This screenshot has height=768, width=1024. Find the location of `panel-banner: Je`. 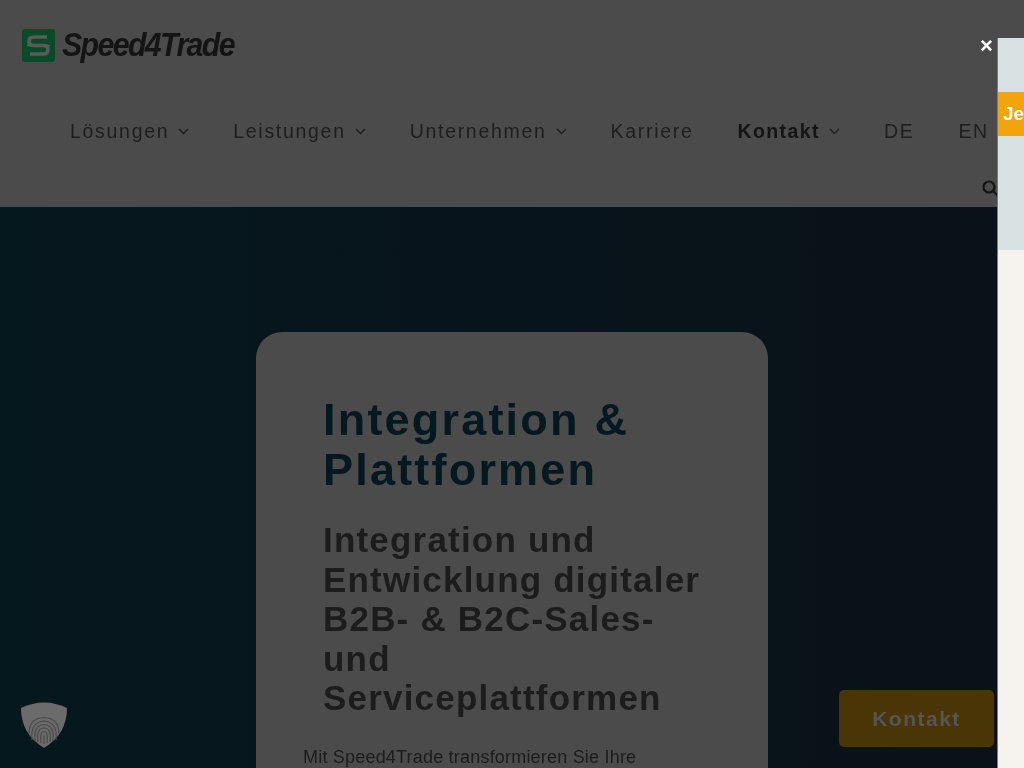

panel-banner: Je is located at coordinates (1011, 114).